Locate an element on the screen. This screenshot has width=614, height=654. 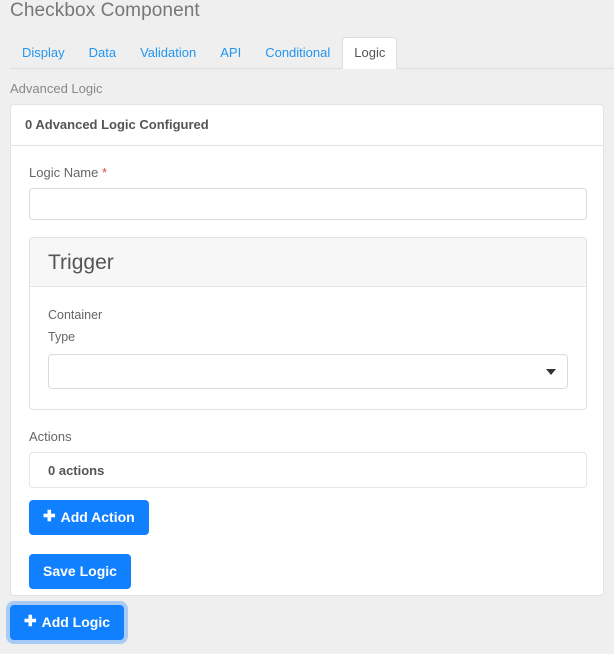
add-action-button: ✚ Add Action is located at coordinates (89, 517).